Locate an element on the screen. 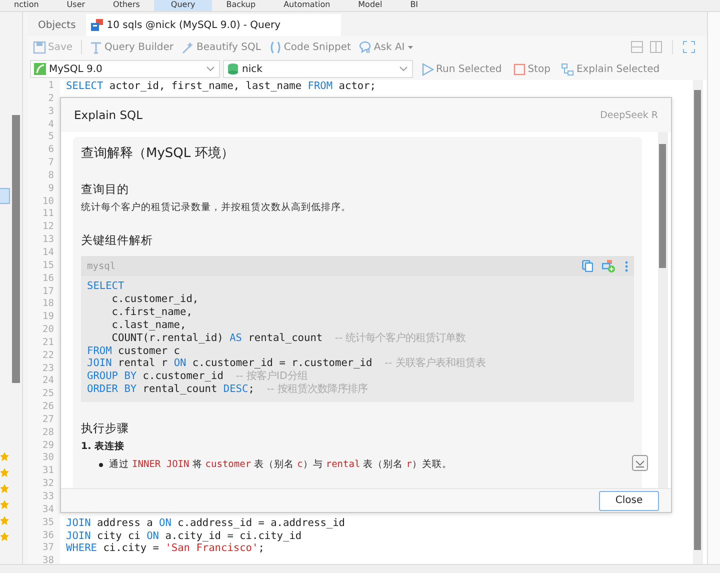 Image resolution: width=720 pixels, height=573 pixels. code-line: COUNT(r.rental_id) AS rental_count -- 统计每个客户的租赁订单数 is located at coordinates (288, 338).